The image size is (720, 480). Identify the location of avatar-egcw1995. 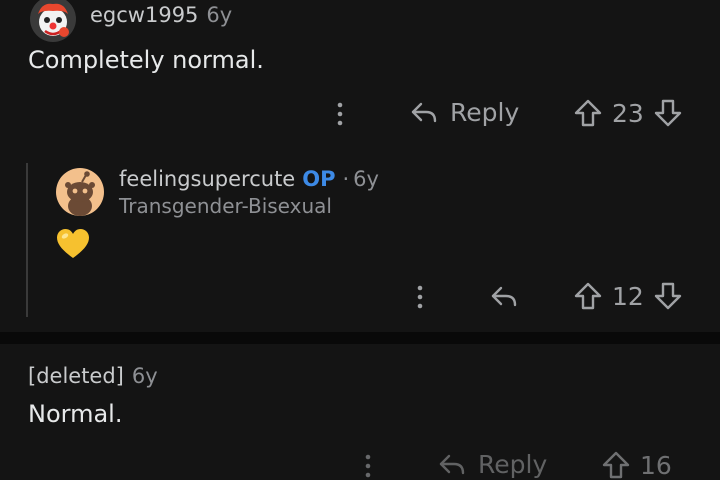
(53, 21).